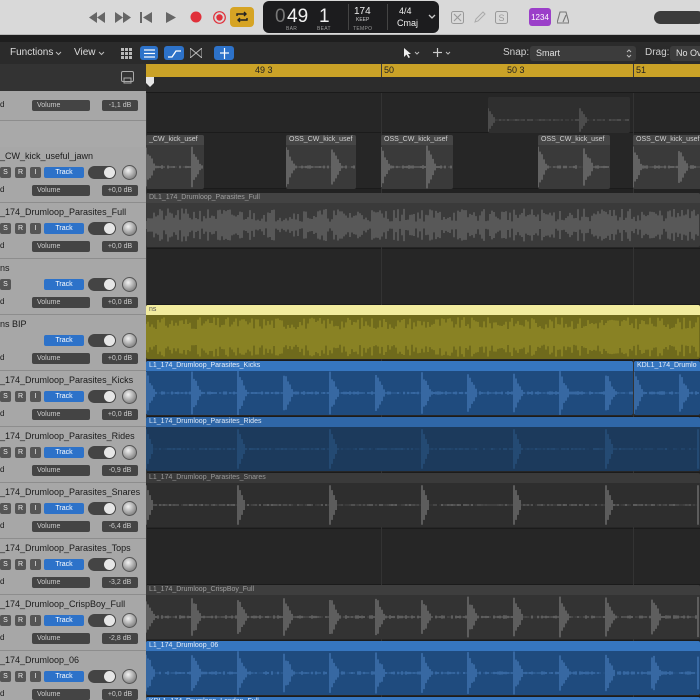  I want to click on track-name: _174_Drumloop_Parasites_Rides, so click(67, 436).